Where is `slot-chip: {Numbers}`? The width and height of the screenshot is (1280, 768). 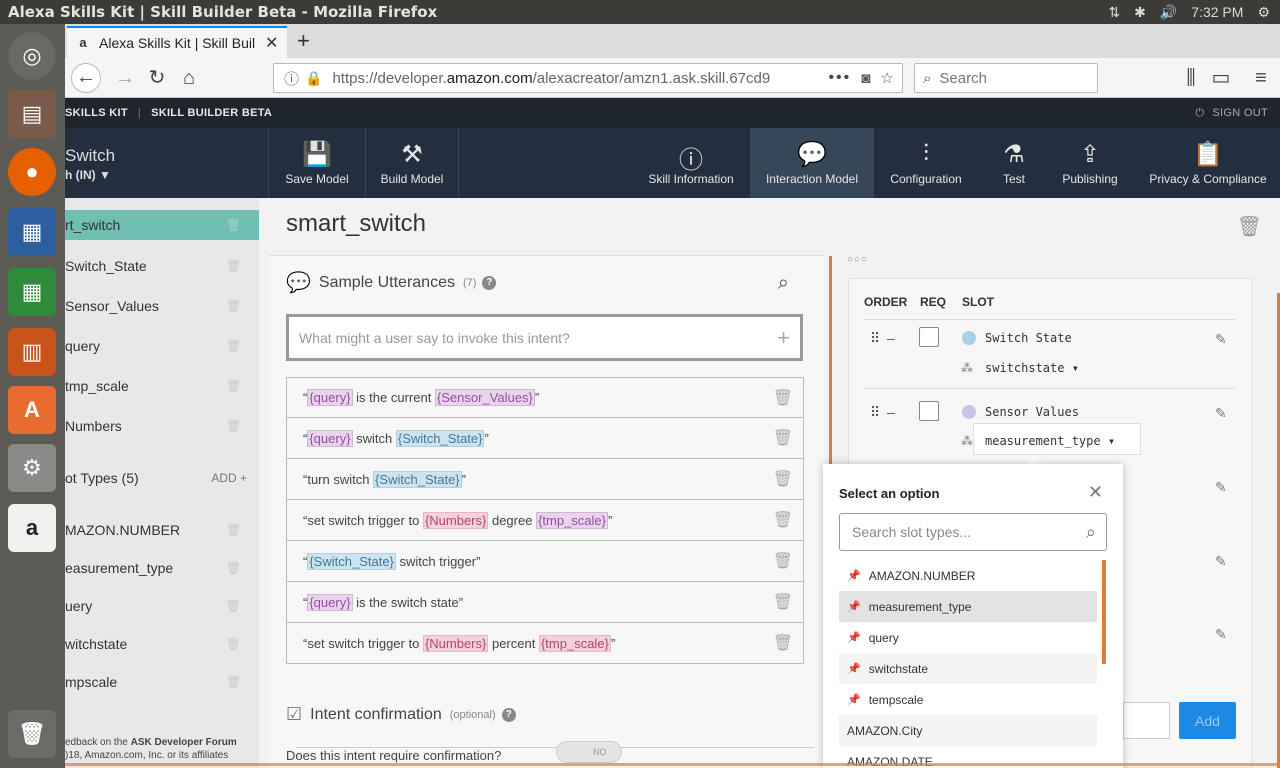
slot-chip: {Numbers} is located at coordinates (455, 520).